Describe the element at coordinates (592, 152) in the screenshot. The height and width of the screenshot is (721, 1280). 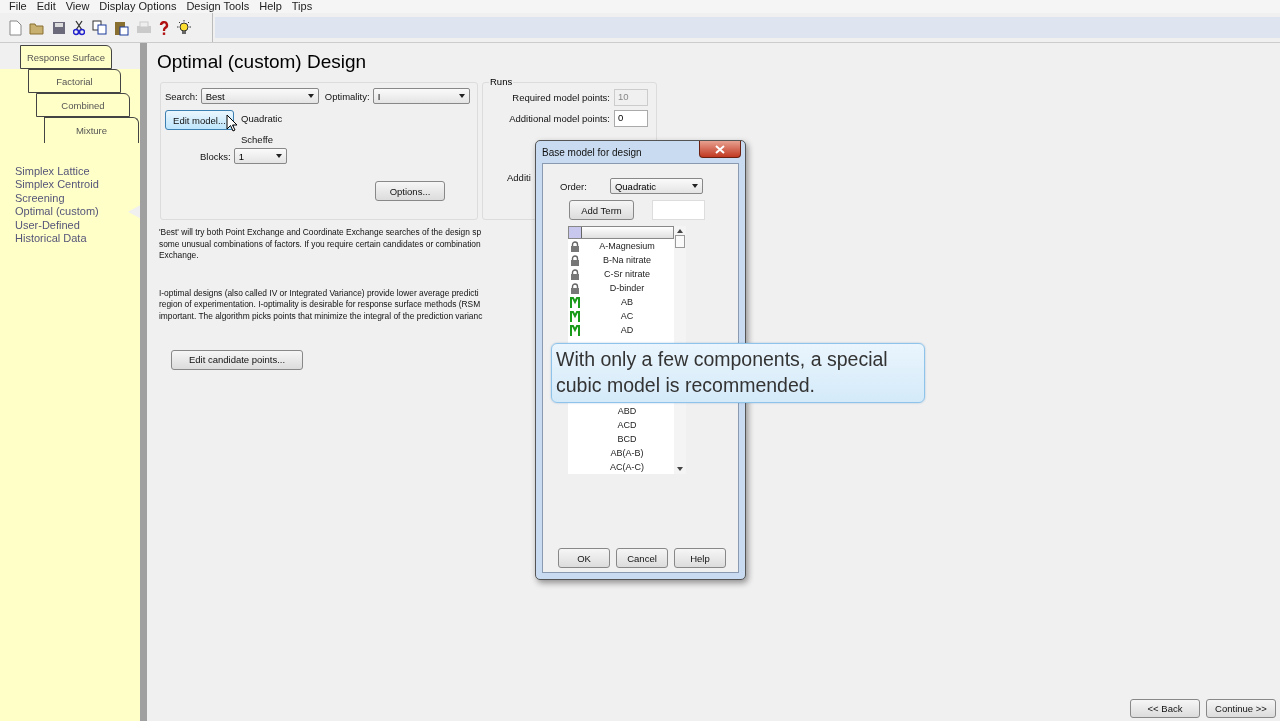
I see `dialog-title: Base model for design` at that location.